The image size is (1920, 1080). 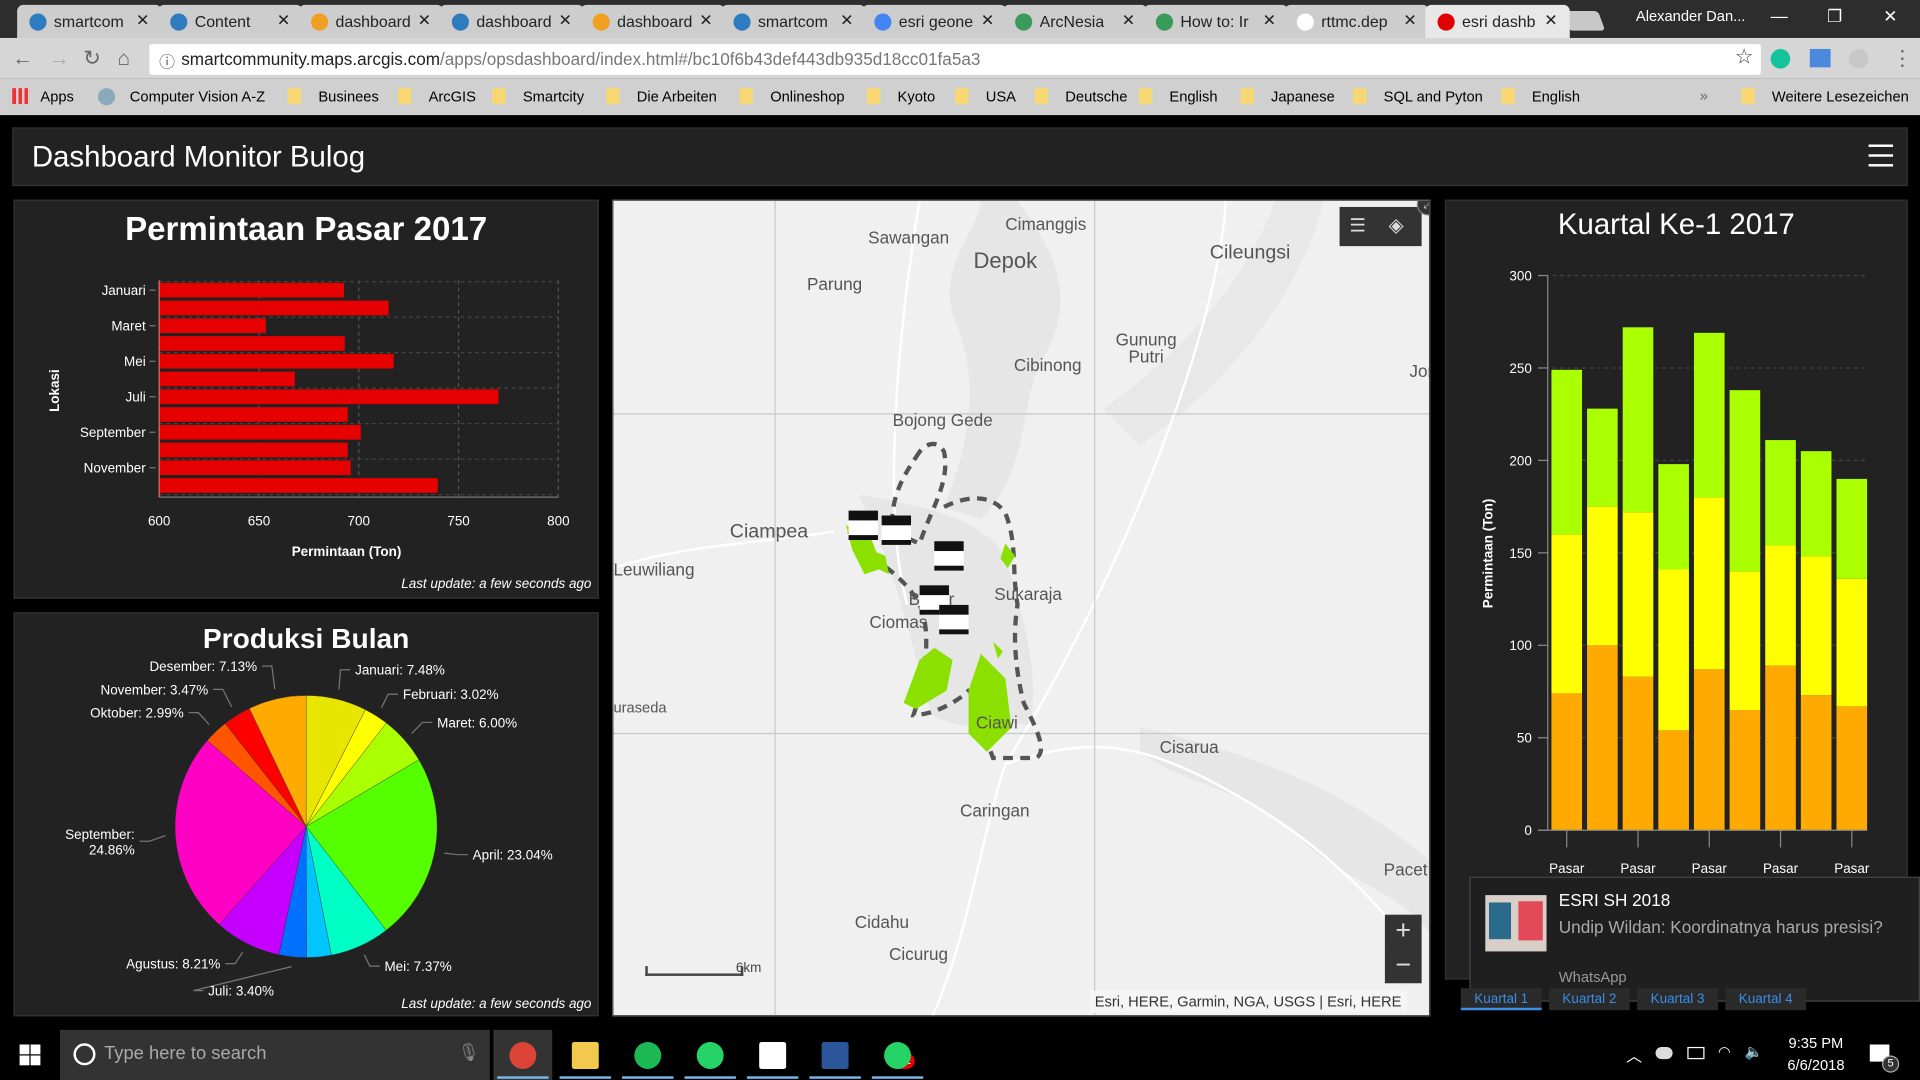 What do you see at coordinates (124, 59) in the screenshot?
I see `home-icon: ⌂` at bounding box center [124, 59].